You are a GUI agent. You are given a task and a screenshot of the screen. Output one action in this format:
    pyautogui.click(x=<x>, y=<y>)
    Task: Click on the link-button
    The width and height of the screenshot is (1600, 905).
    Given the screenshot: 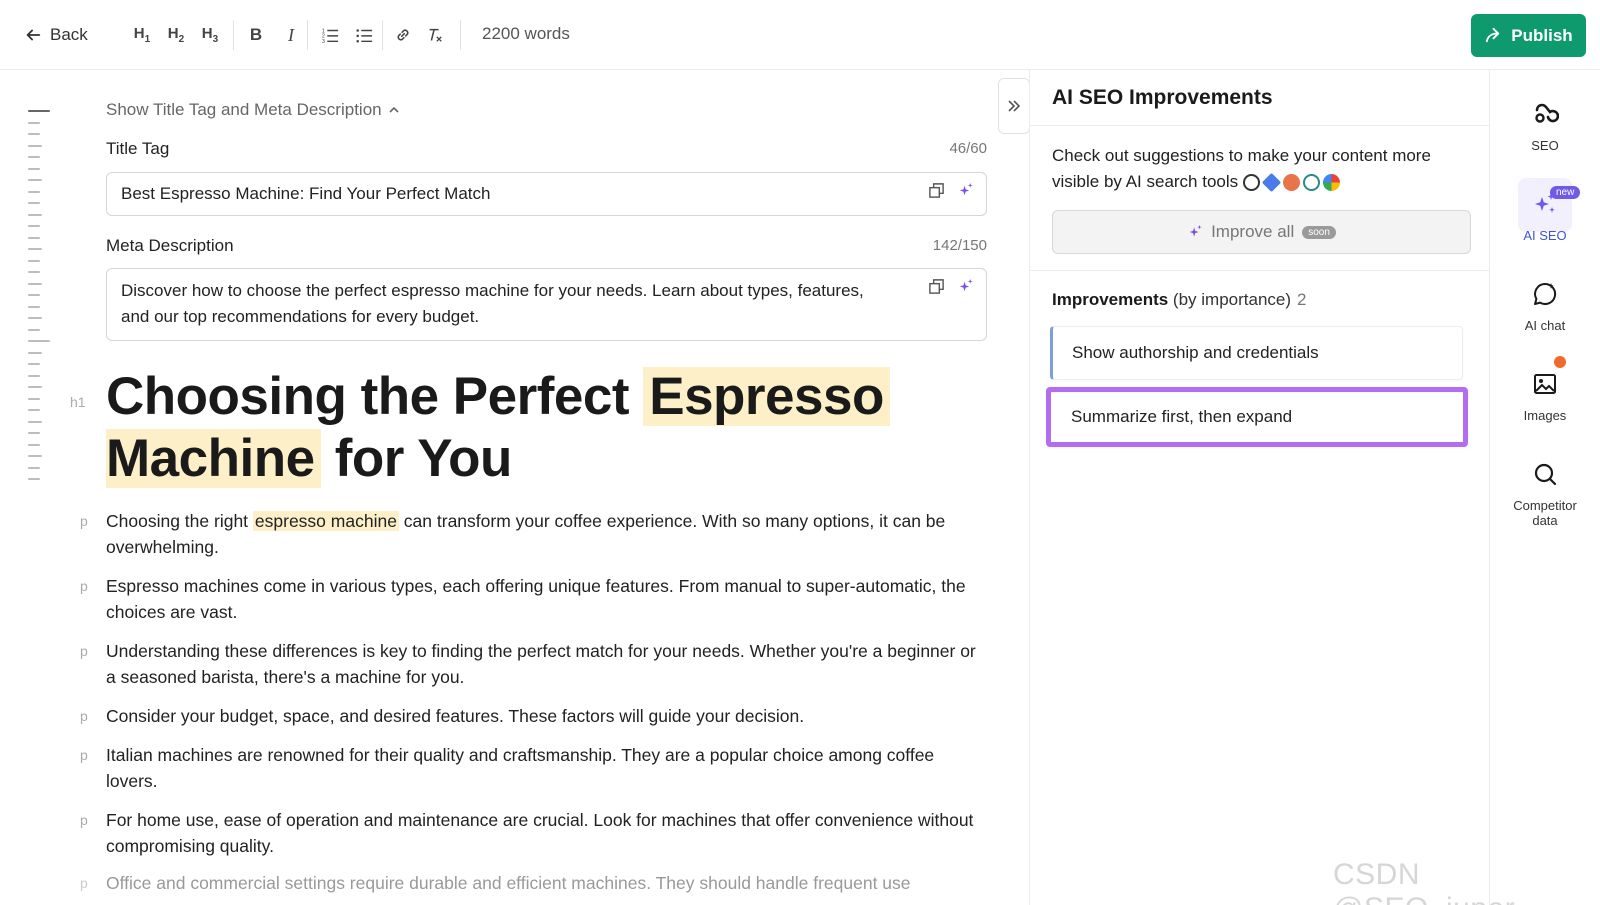 What is the action you would take?
    pyautogui.click(x=403, y=35)
    